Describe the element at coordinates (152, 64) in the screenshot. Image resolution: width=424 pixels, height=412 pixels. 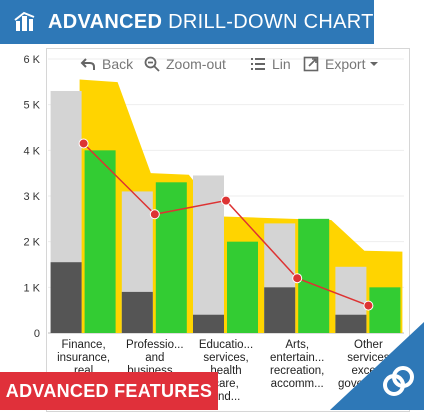
I see `zoom-out-icon` at that location.